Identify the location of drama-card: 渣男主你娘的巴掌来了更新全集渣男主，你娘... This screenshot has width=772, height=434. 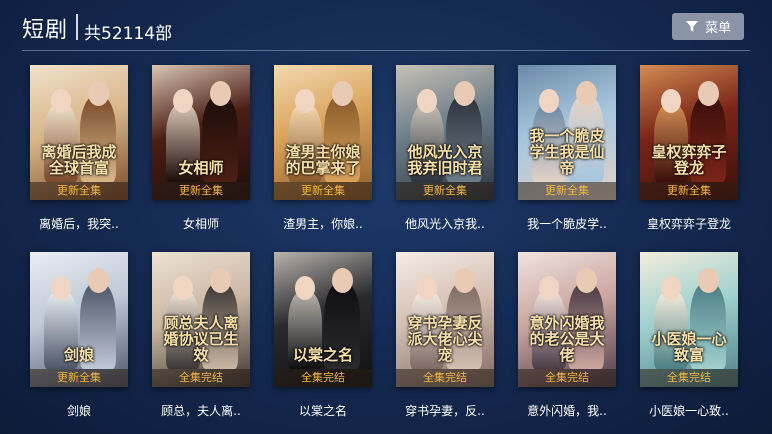
(323, 148).